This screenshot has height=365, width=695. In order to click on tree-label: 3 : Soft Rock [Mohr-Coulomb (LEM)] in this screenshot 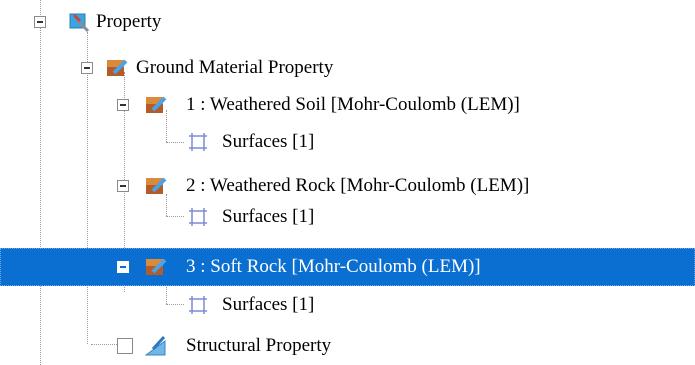, I will do `click(333, 266)`.